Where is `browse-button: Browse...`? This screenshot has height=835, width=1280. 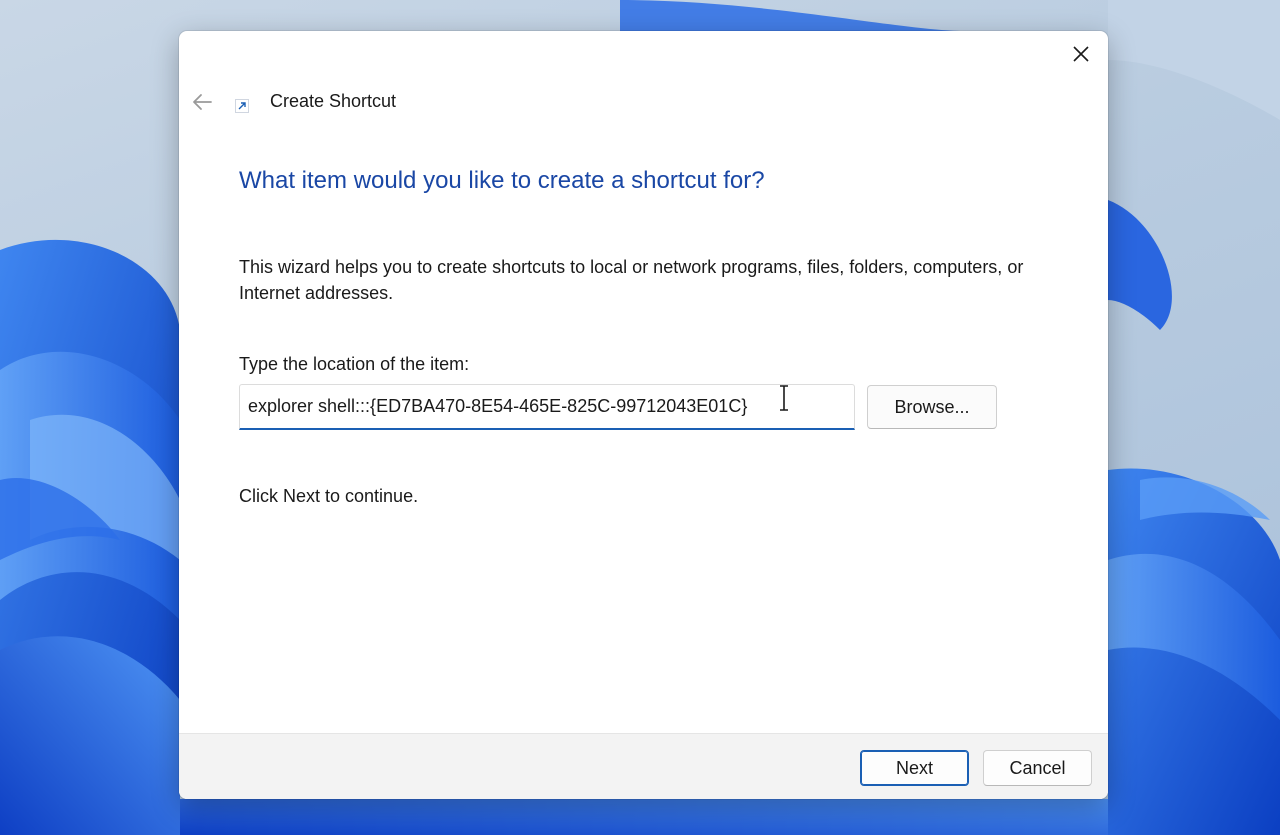
browse-button: Browse... is located at coordinates (932, 407).